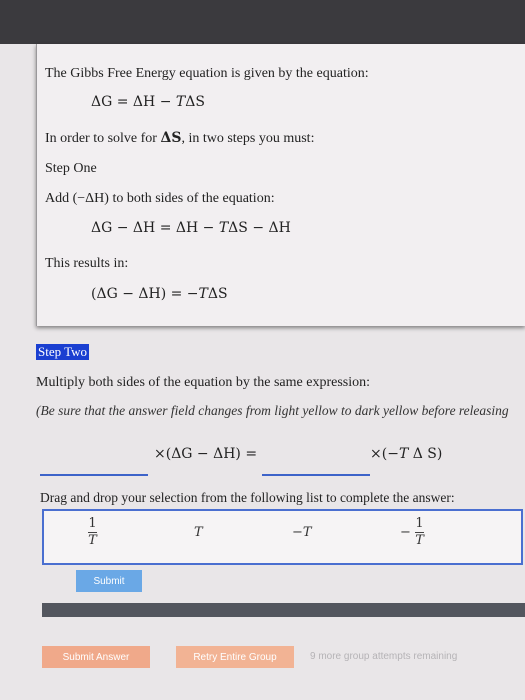 This screenshot has width=525, height=700. What do you see at coordinates (206, 454) in the screenshot?
I see `left-expression: ×(ΔG − ΔH) =` at bounding box center [206, 454].